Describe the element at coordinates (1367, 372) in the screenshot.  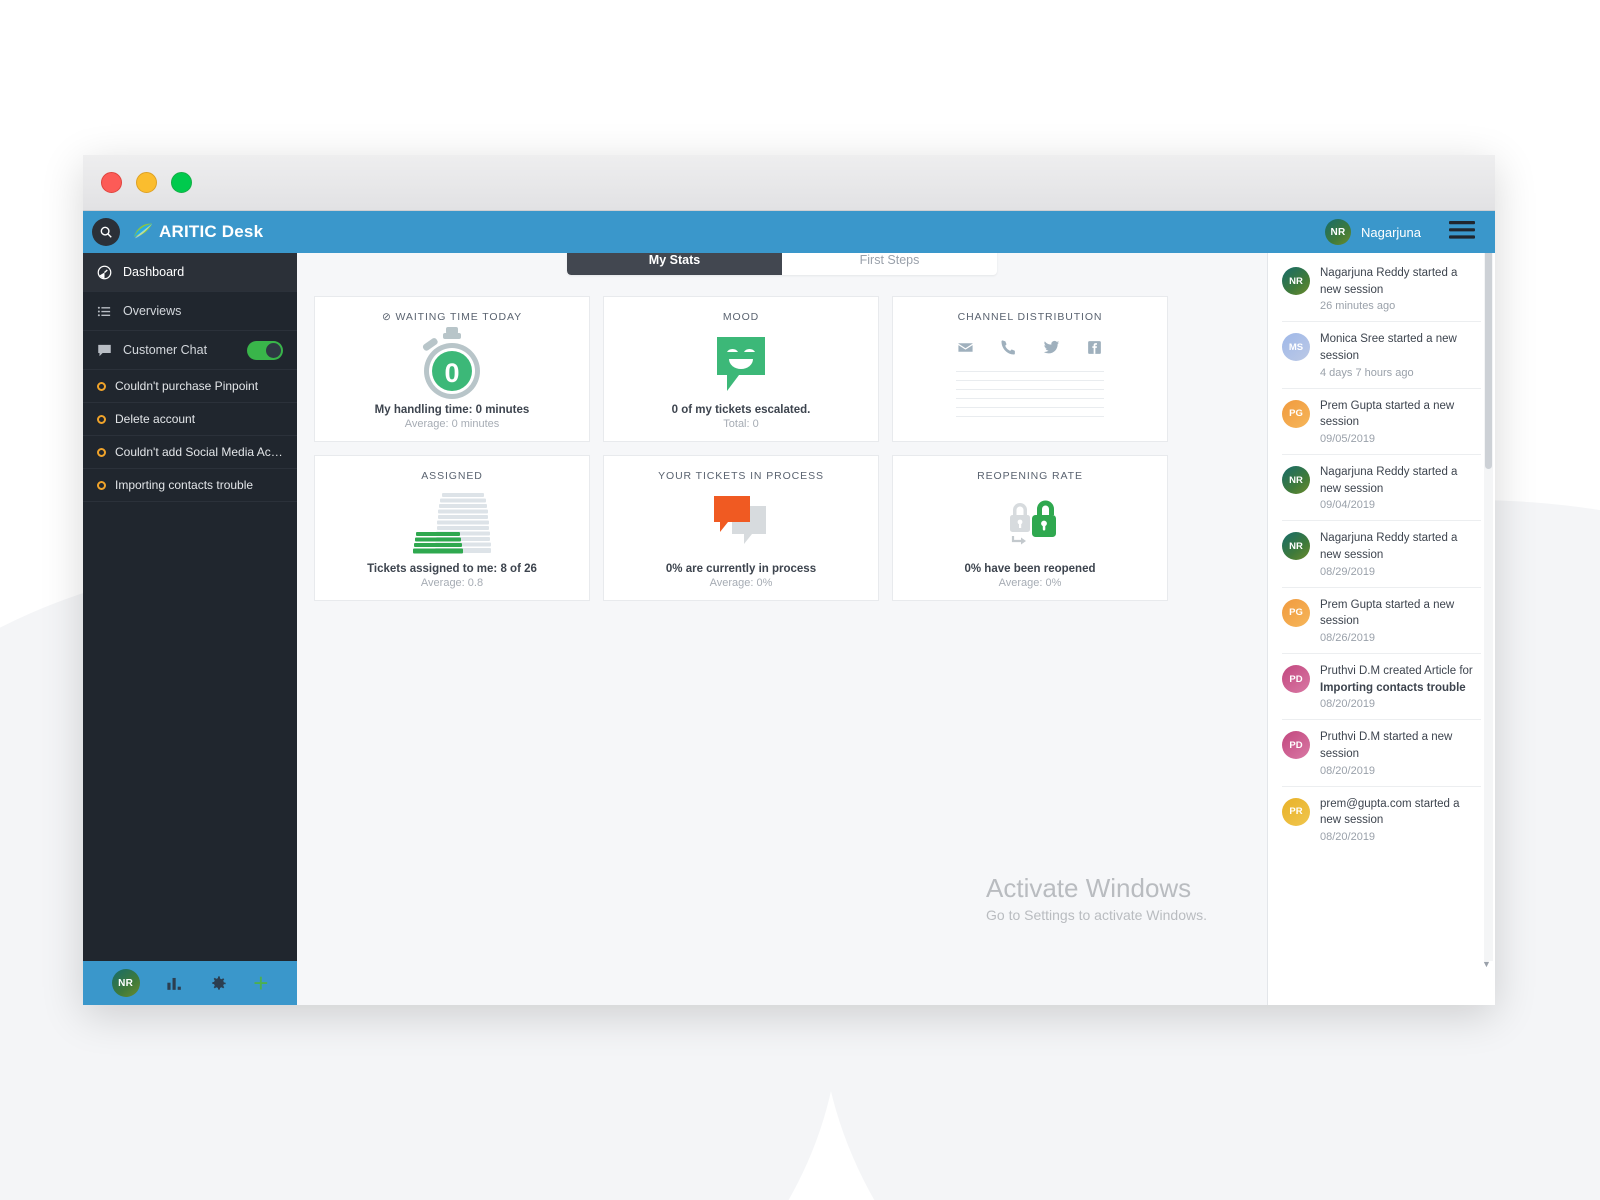
I see `activity-item-time: 4 days 7 hours ago` at that location.